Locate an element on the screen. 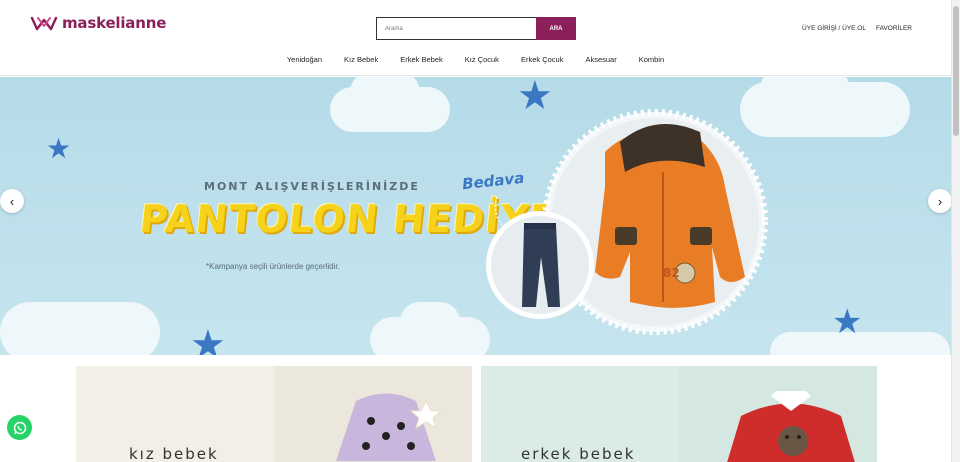  search-input is located at coordinates (456, 28).